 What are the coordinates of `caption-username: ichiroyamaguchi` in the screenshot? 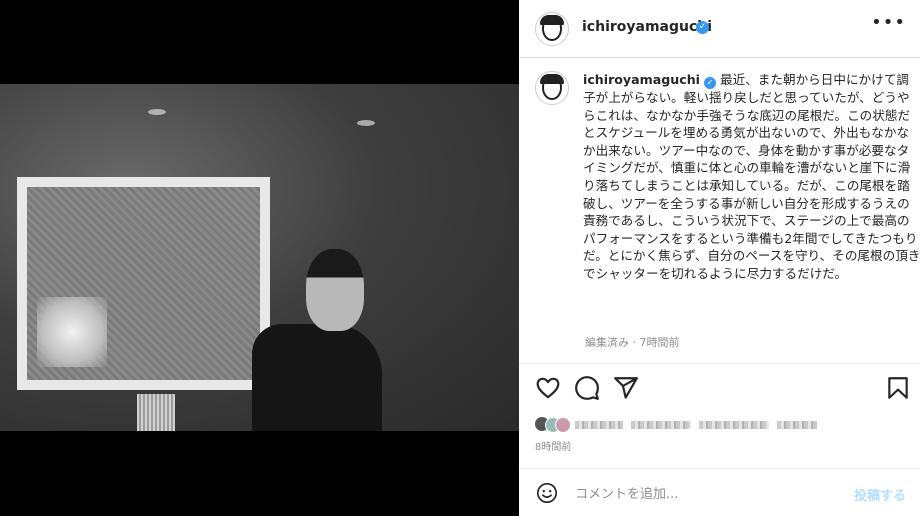 It's located at (641, 79).